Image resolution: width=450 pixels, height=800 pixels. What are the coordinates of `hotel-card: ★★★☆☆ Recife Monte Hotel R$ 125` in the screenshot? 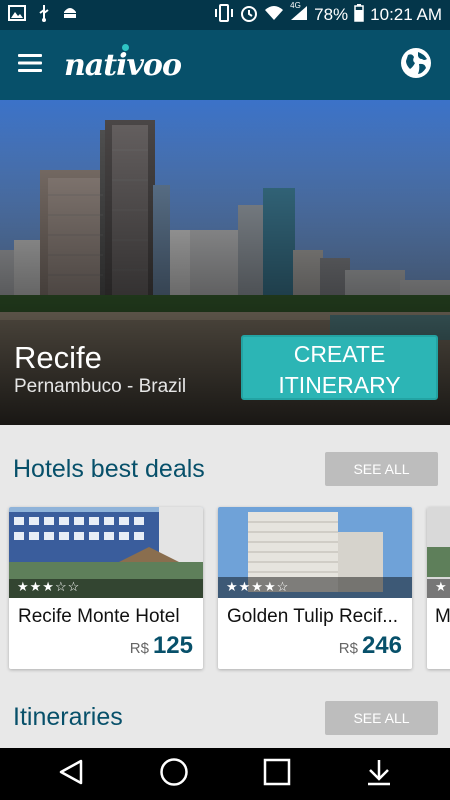 It's located at (106, 588).